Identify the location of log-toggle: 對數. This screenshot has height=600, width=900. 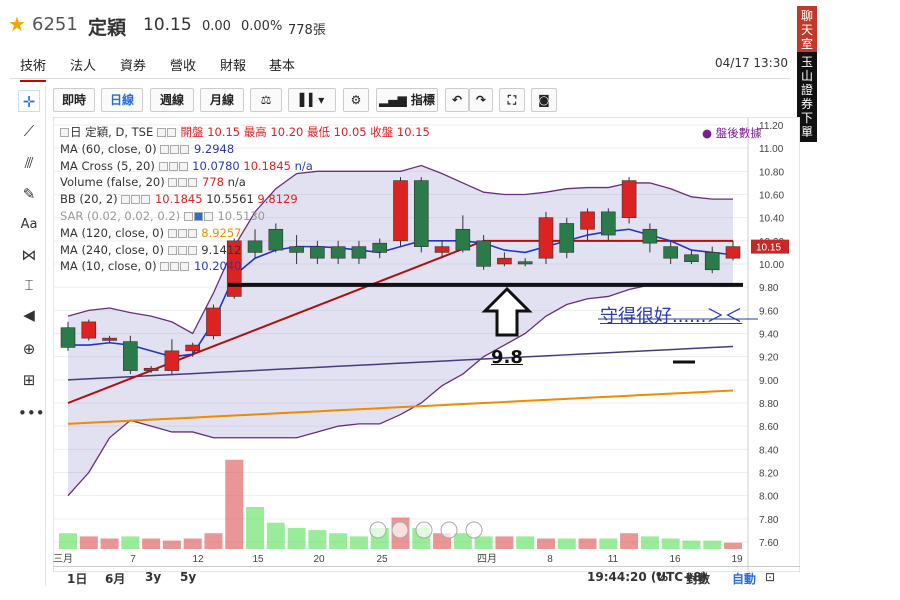
(698, 578).